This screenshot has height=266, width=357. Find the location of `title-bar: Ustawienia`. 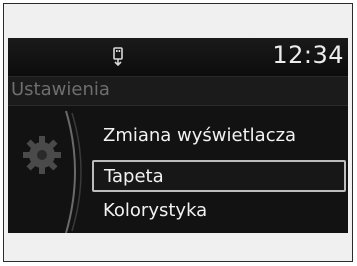

title-bar: Ustawienia is located at coordinates (178, 91).